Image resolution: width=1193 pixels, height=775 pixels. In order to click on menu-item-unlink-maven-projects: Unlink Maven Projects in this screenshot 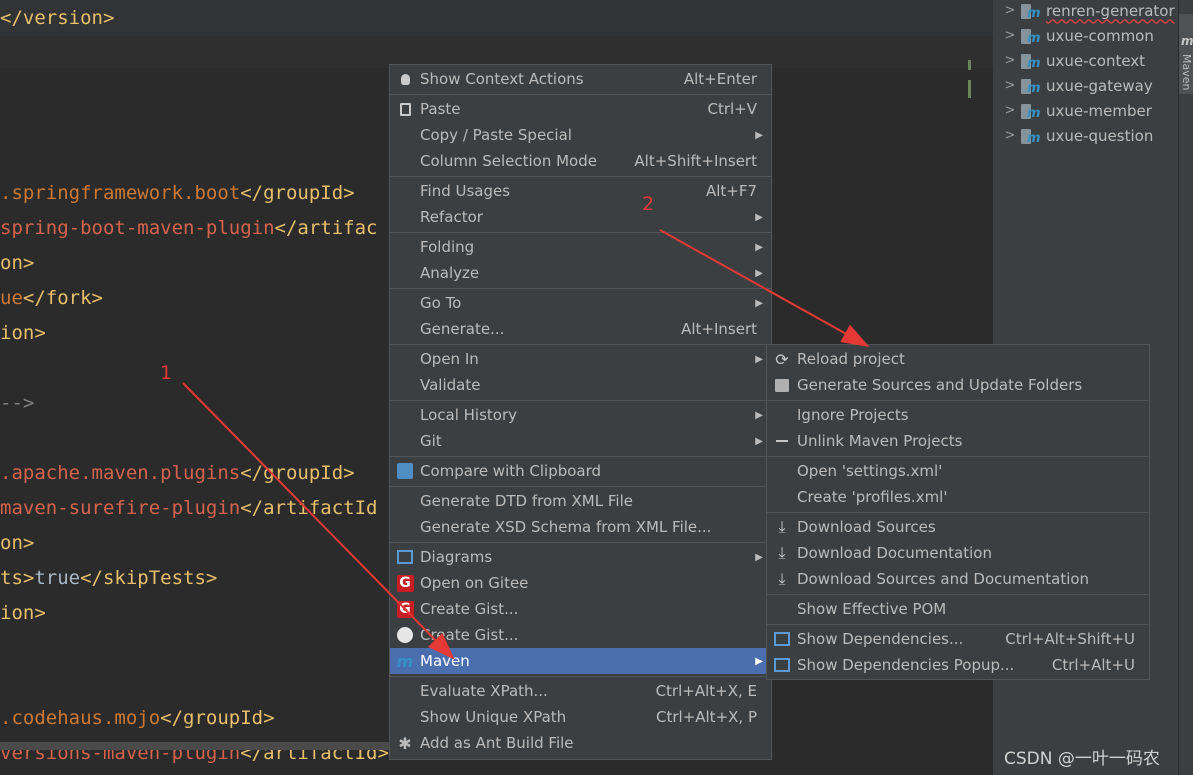, I will do `click(958, 441)`.